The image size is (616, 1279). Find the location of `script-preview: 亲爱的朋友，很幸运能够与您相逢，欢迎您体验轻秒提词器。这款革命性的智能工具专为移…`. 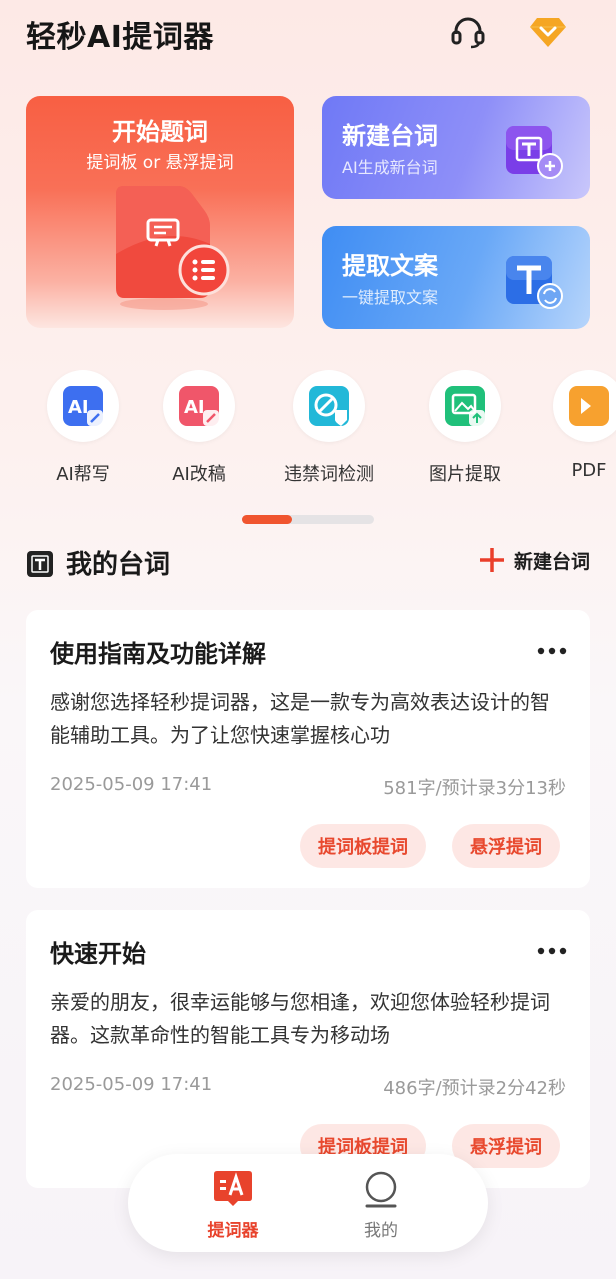

script-preview: 亲爱的朋友，很幸运能够与您相逢，欢迎您体验轻秒提词器。这款革命性的智能工具专为移… is located at coordinates (300, 1018).